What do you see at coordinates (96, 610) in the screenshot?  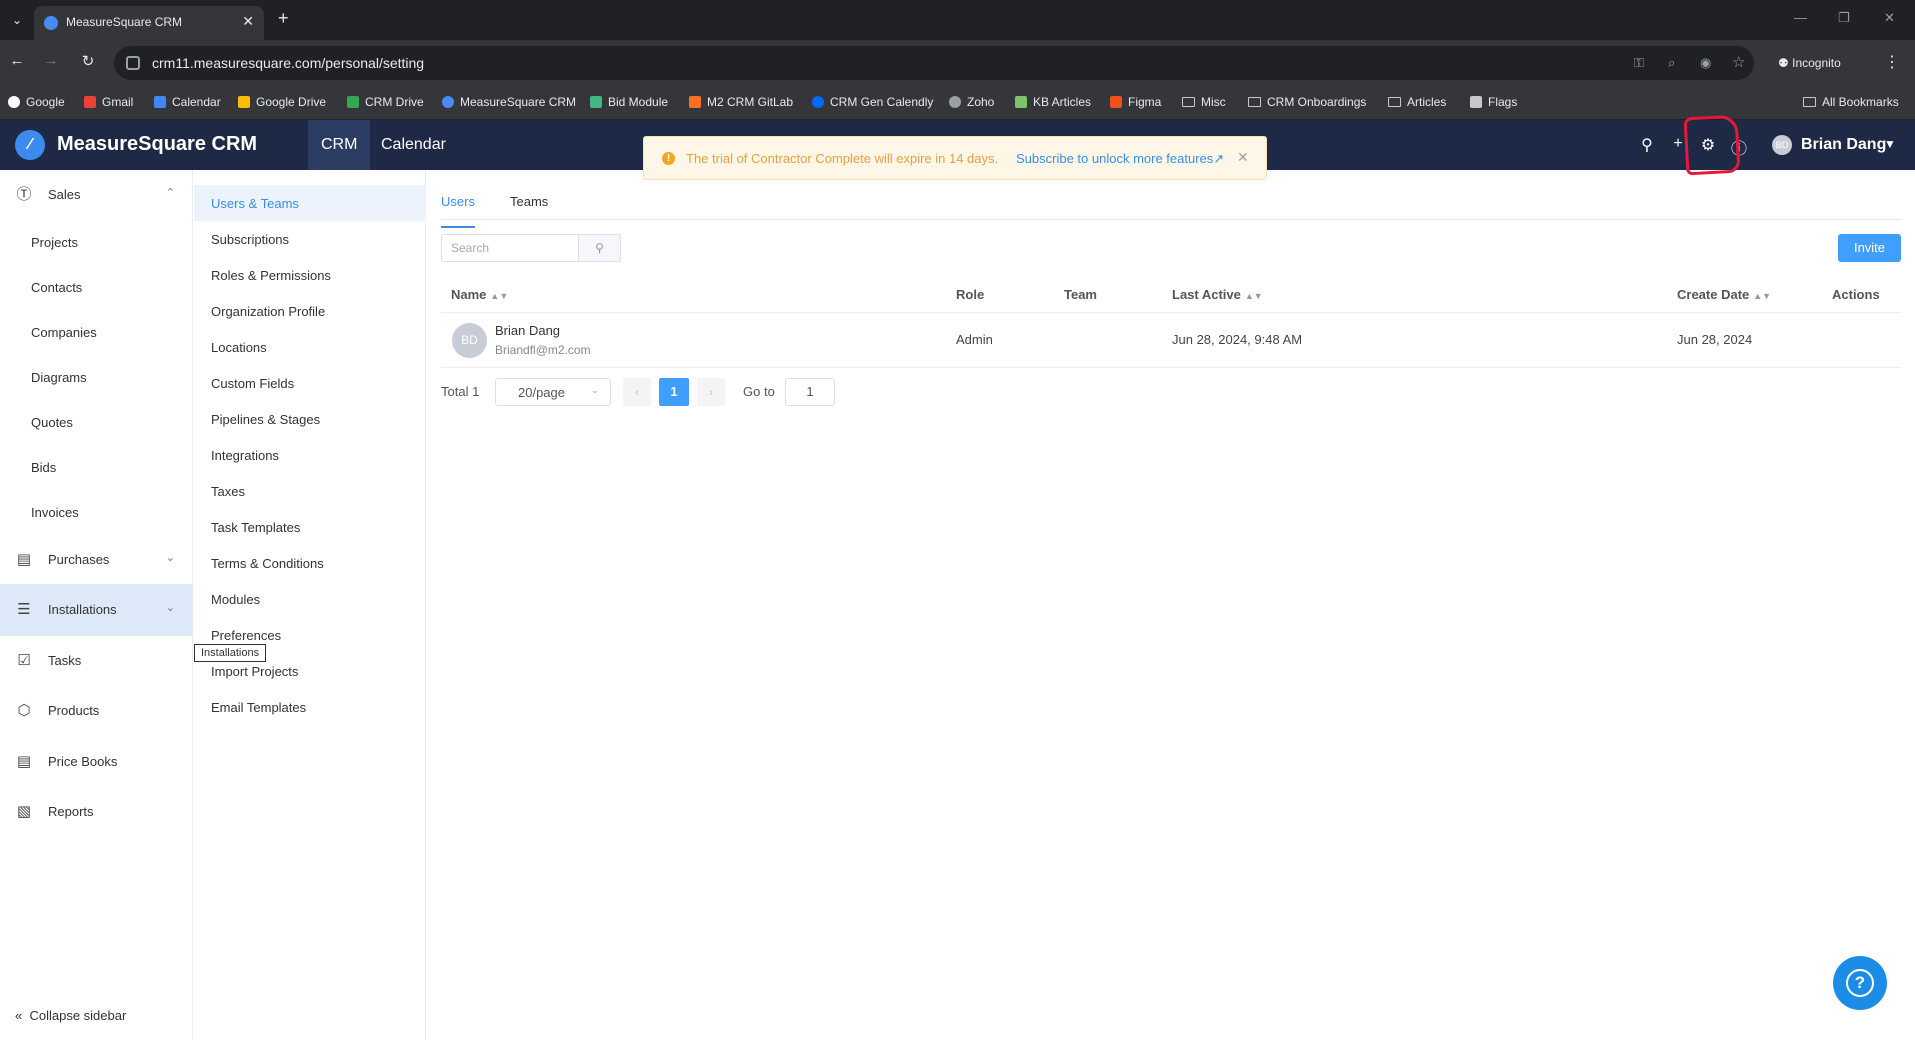 I see `sidebar-item-installations: ☰ Installations ⌄` at bounding box center [96, 610].